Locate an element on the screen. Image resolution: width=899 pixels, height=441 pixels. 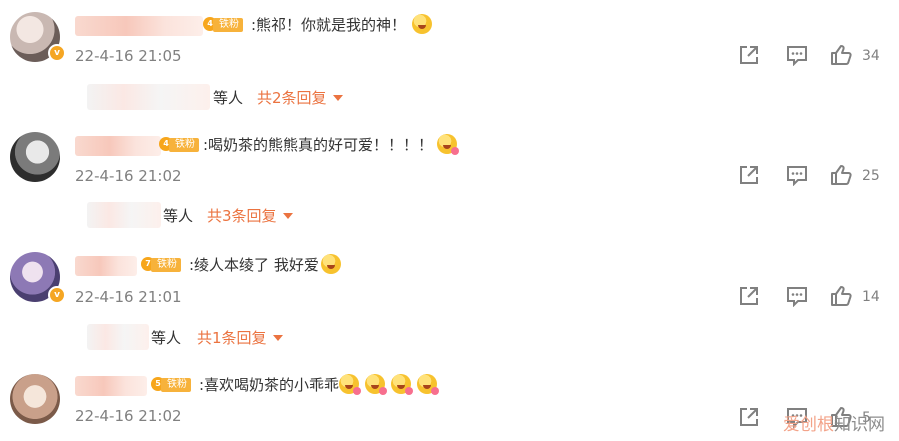
comment-actions: 14 is located at coordinates (799, 298).